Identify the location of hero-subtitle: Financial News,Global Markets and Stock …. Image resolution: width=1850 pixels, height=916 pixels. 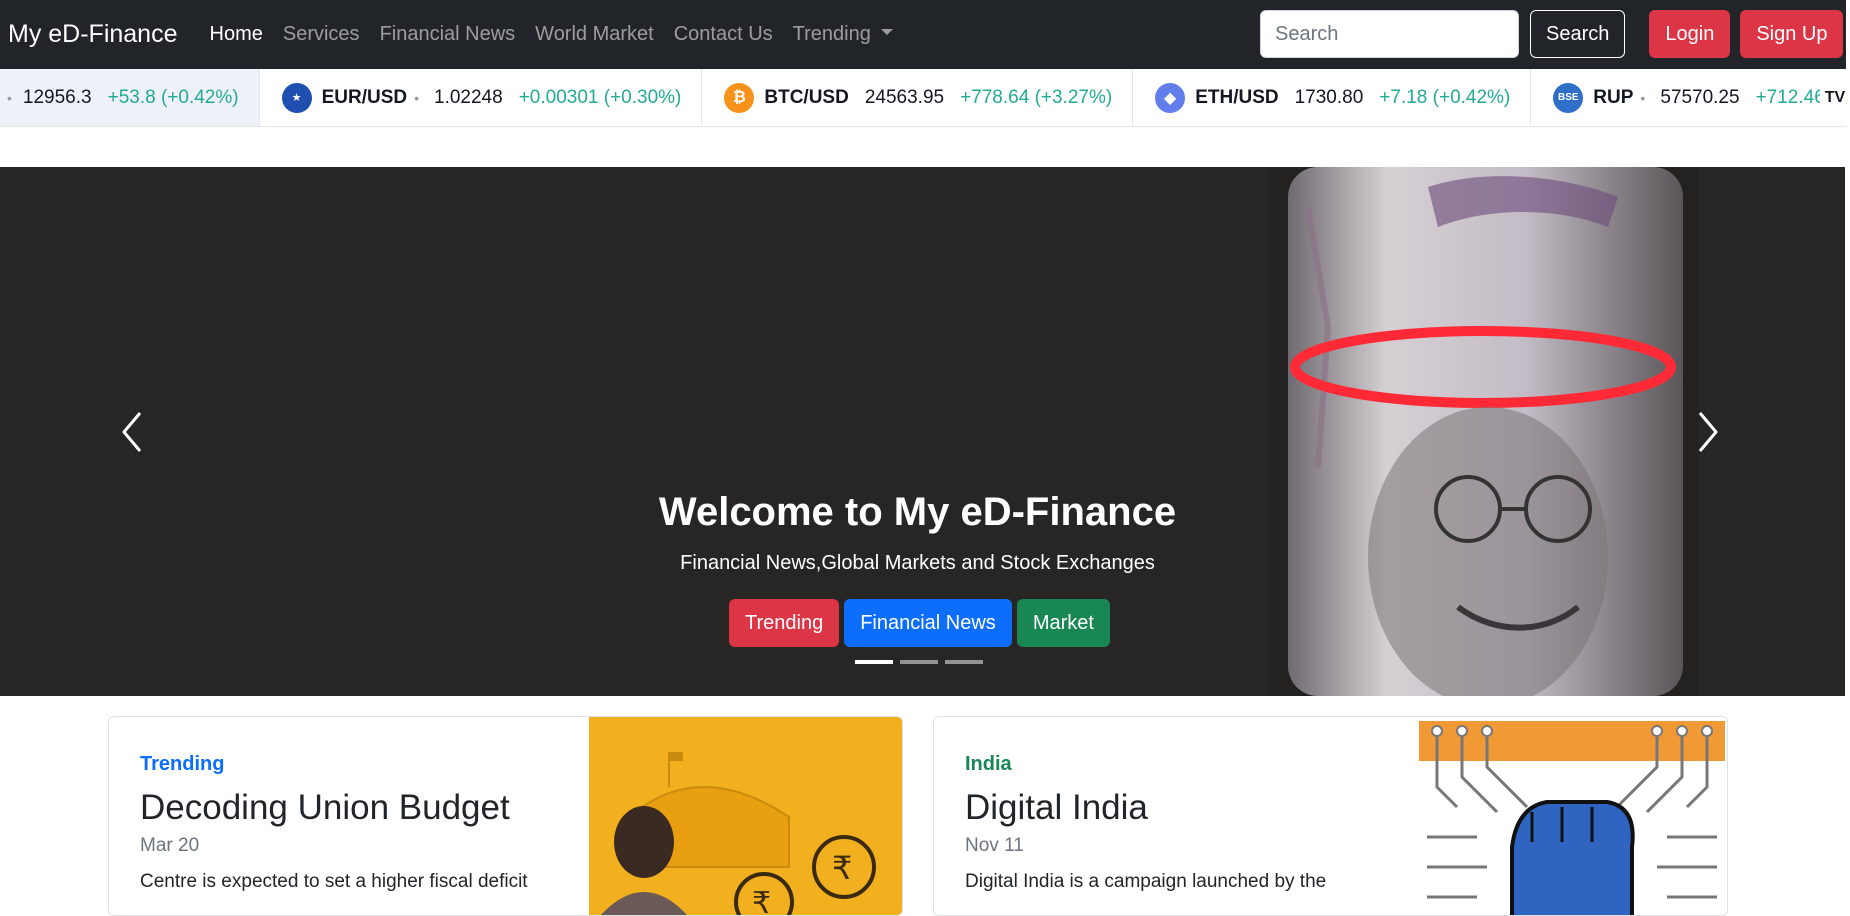
(917, 563).